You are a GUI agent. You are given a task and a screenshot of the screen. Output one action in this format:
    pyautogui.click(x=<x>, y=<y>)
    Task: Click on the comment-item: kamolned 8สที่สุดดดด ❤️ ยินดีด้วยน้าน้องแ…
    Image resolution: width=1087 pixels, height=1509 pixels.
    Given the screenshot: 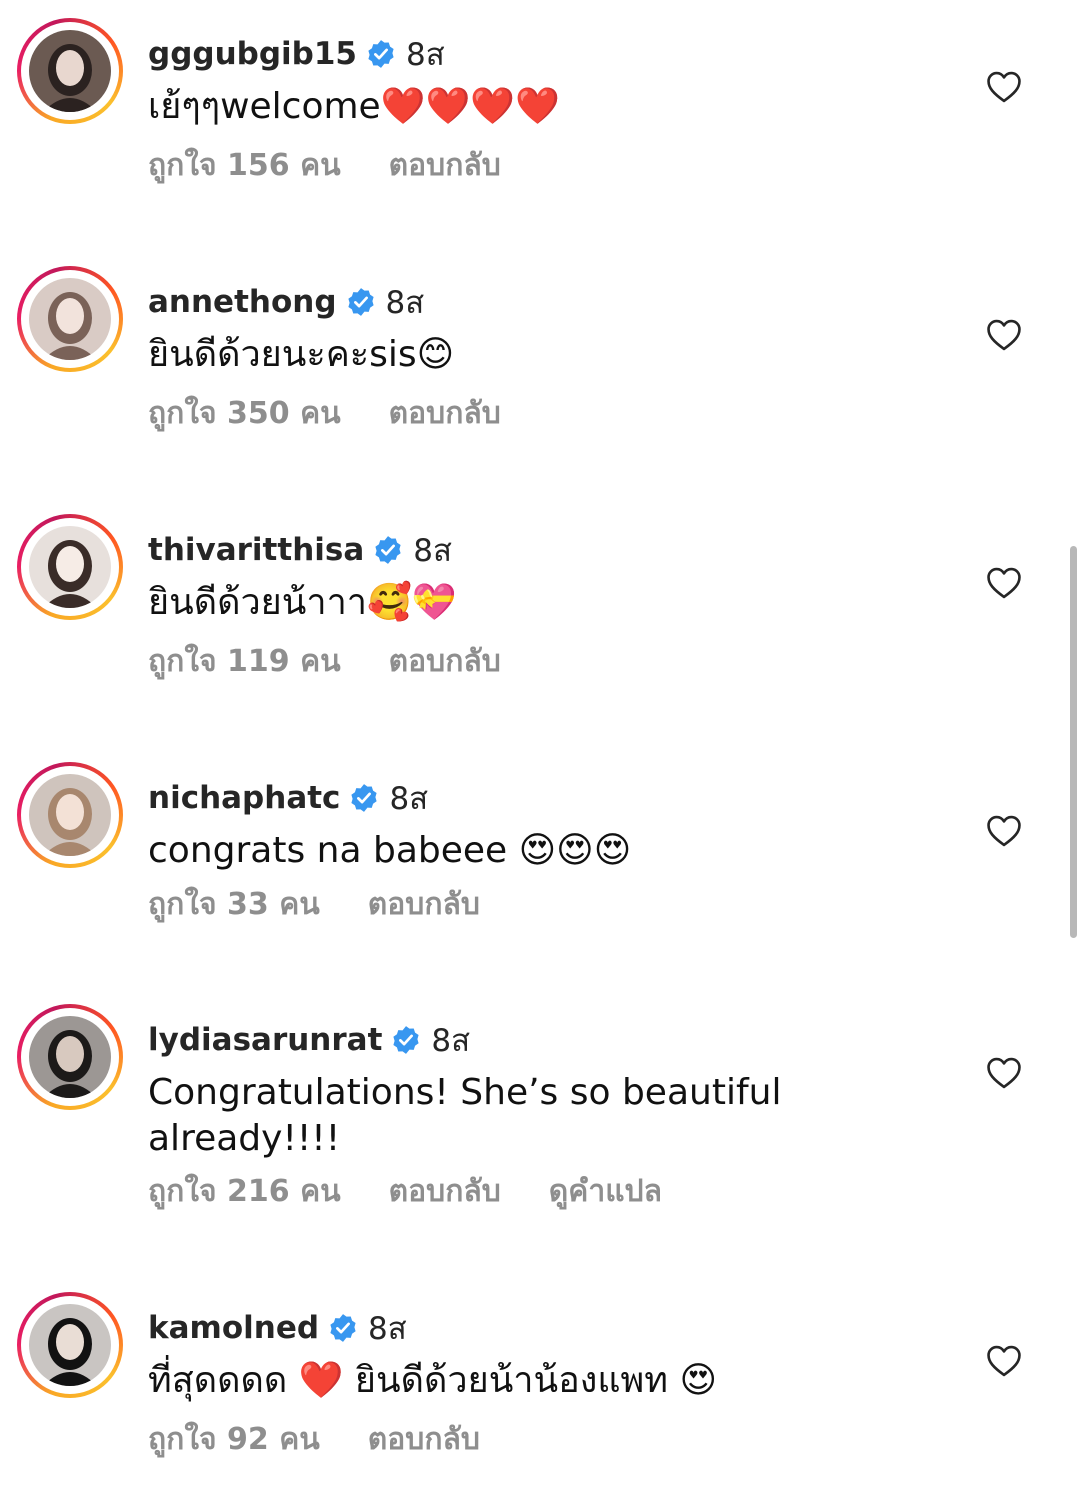 What is the action you would take?
    pyautogui.click(x=543, y=1380)
    